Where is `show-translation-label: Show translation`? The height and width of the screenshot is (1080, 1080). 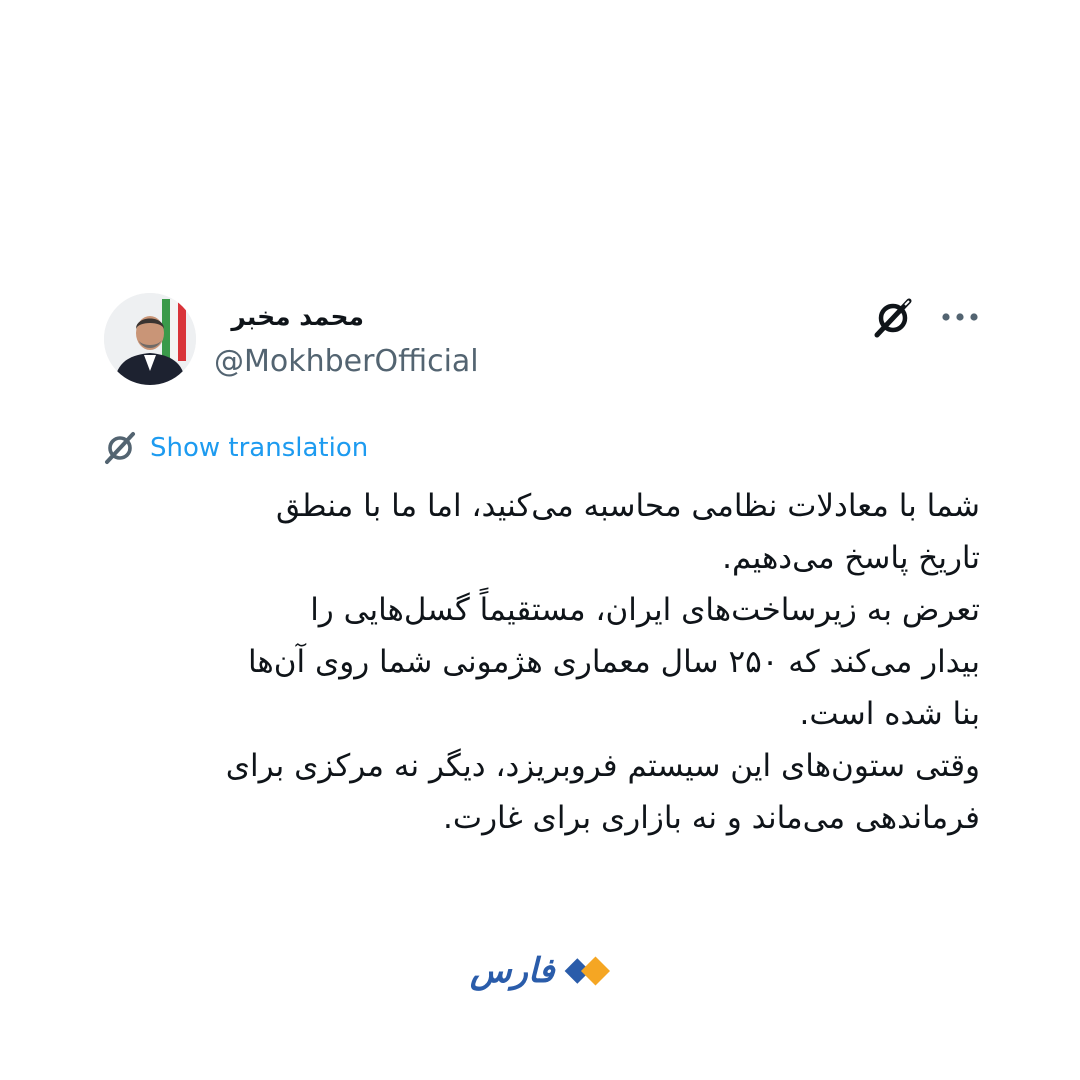 show-translation-label: Show translation is located at coordinates (259, 448).